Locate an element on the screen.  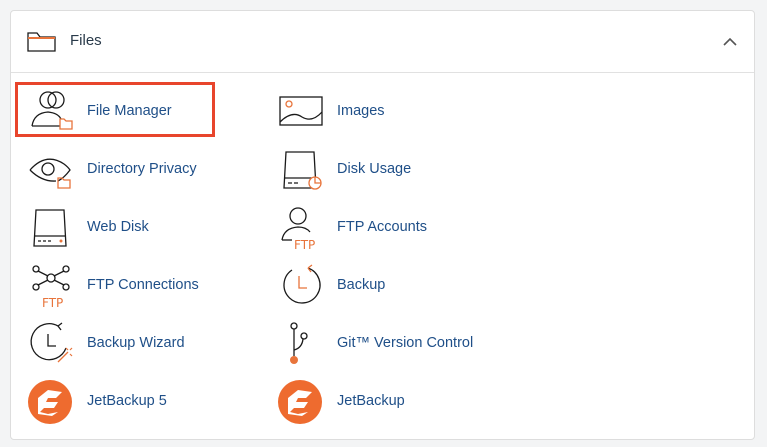
chevron-up-icon is located at coordinates (730, 42).